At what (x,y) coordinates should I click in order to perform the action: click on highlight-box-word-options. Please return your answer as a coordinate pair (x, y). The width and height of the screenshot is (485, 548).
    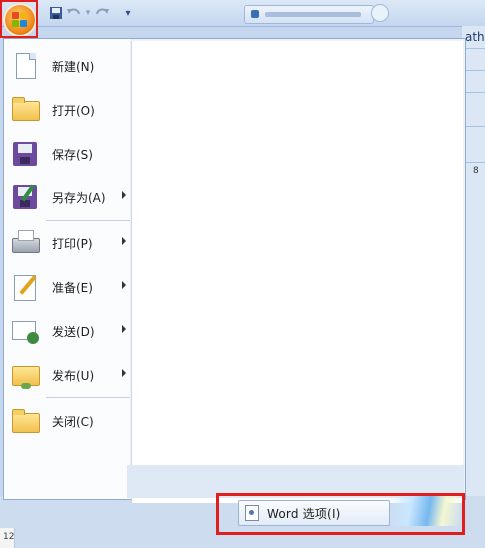
    Looking at the image, I should click on (340, 514).